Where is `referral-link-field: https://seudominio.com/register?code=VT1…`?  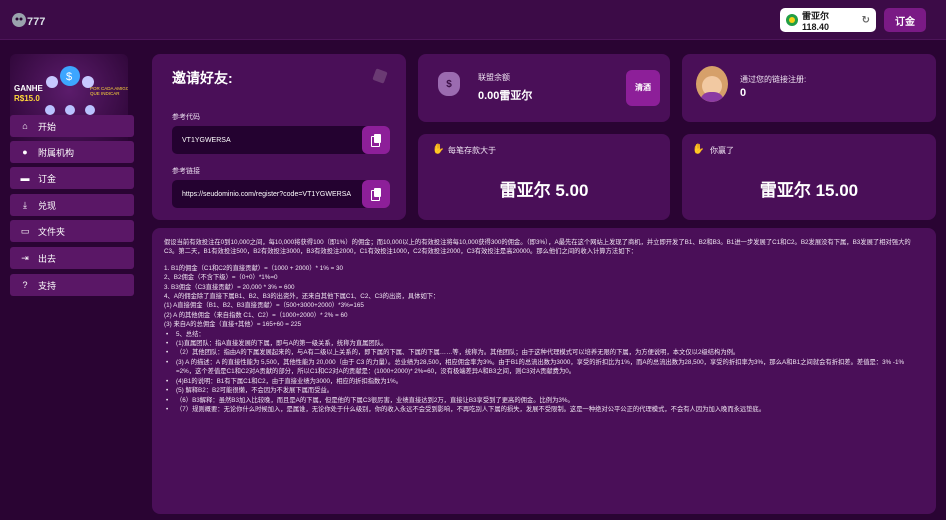
referral-link-field: https://seudominio.com/register?code=VT1… is located at coordinates (277, 194).